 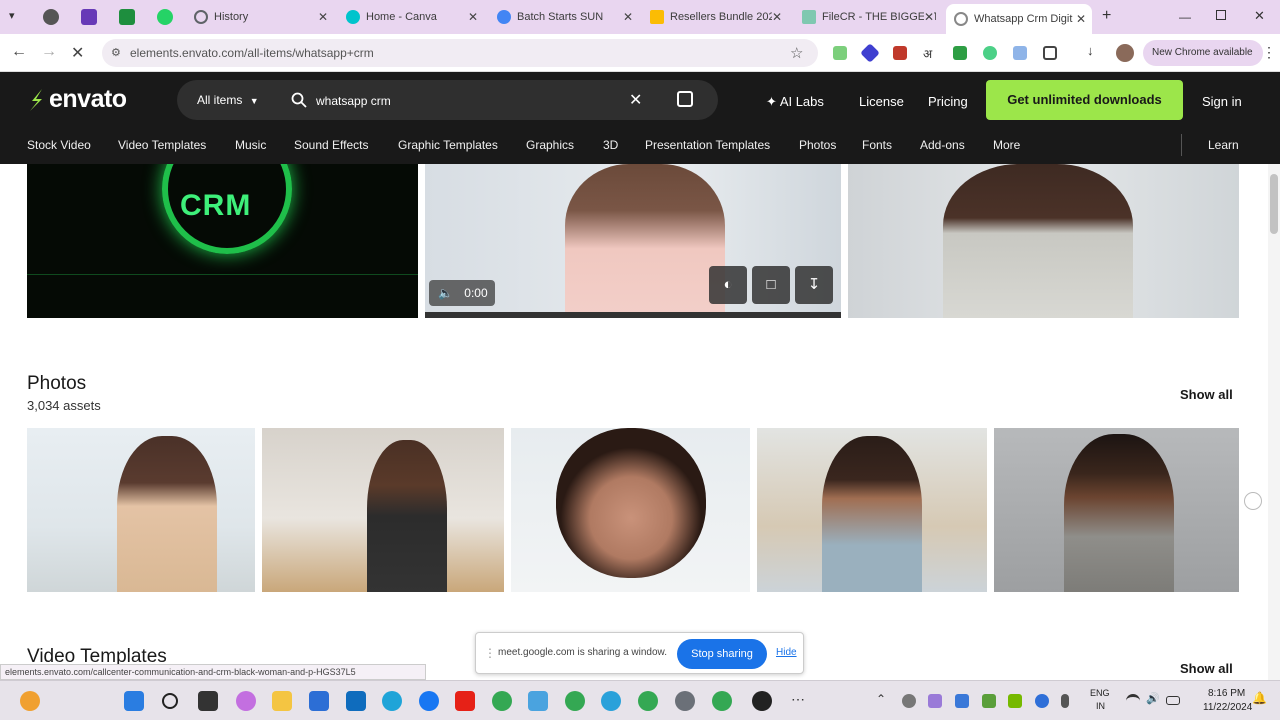 I want to click on video-thumb-man-headset, so click(x=1043, y=241).